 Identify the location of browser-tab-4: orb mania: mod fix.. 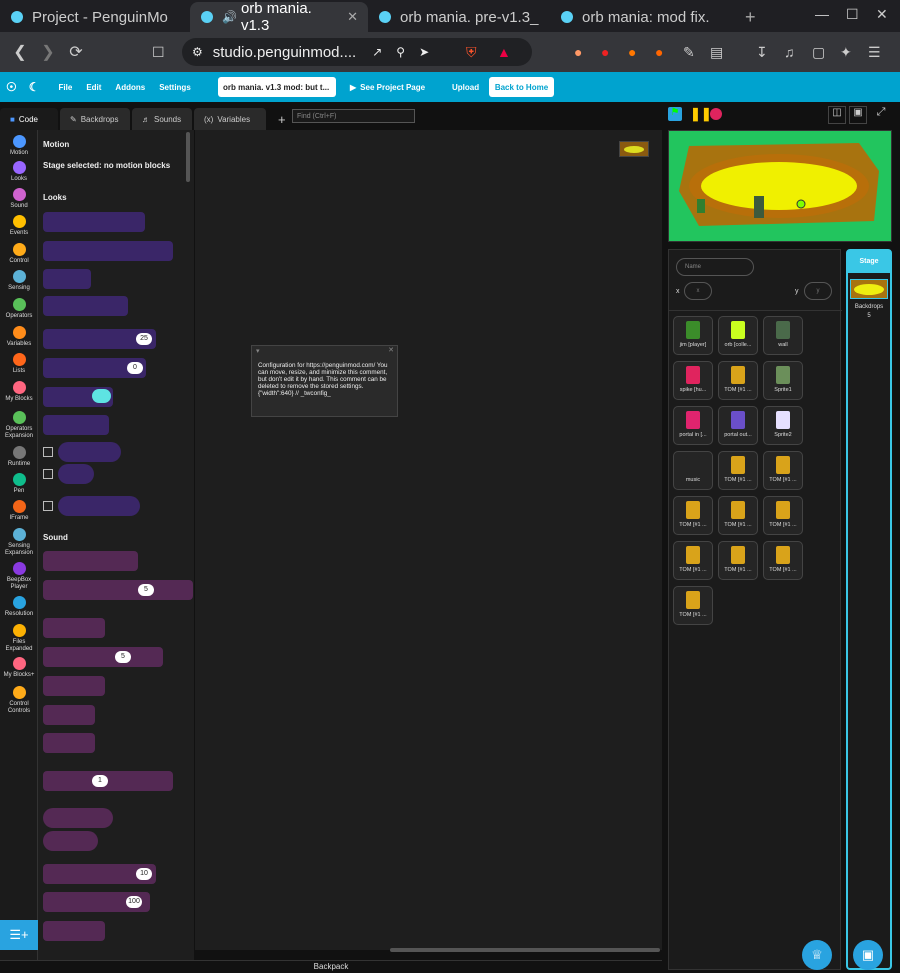
(642, 17).